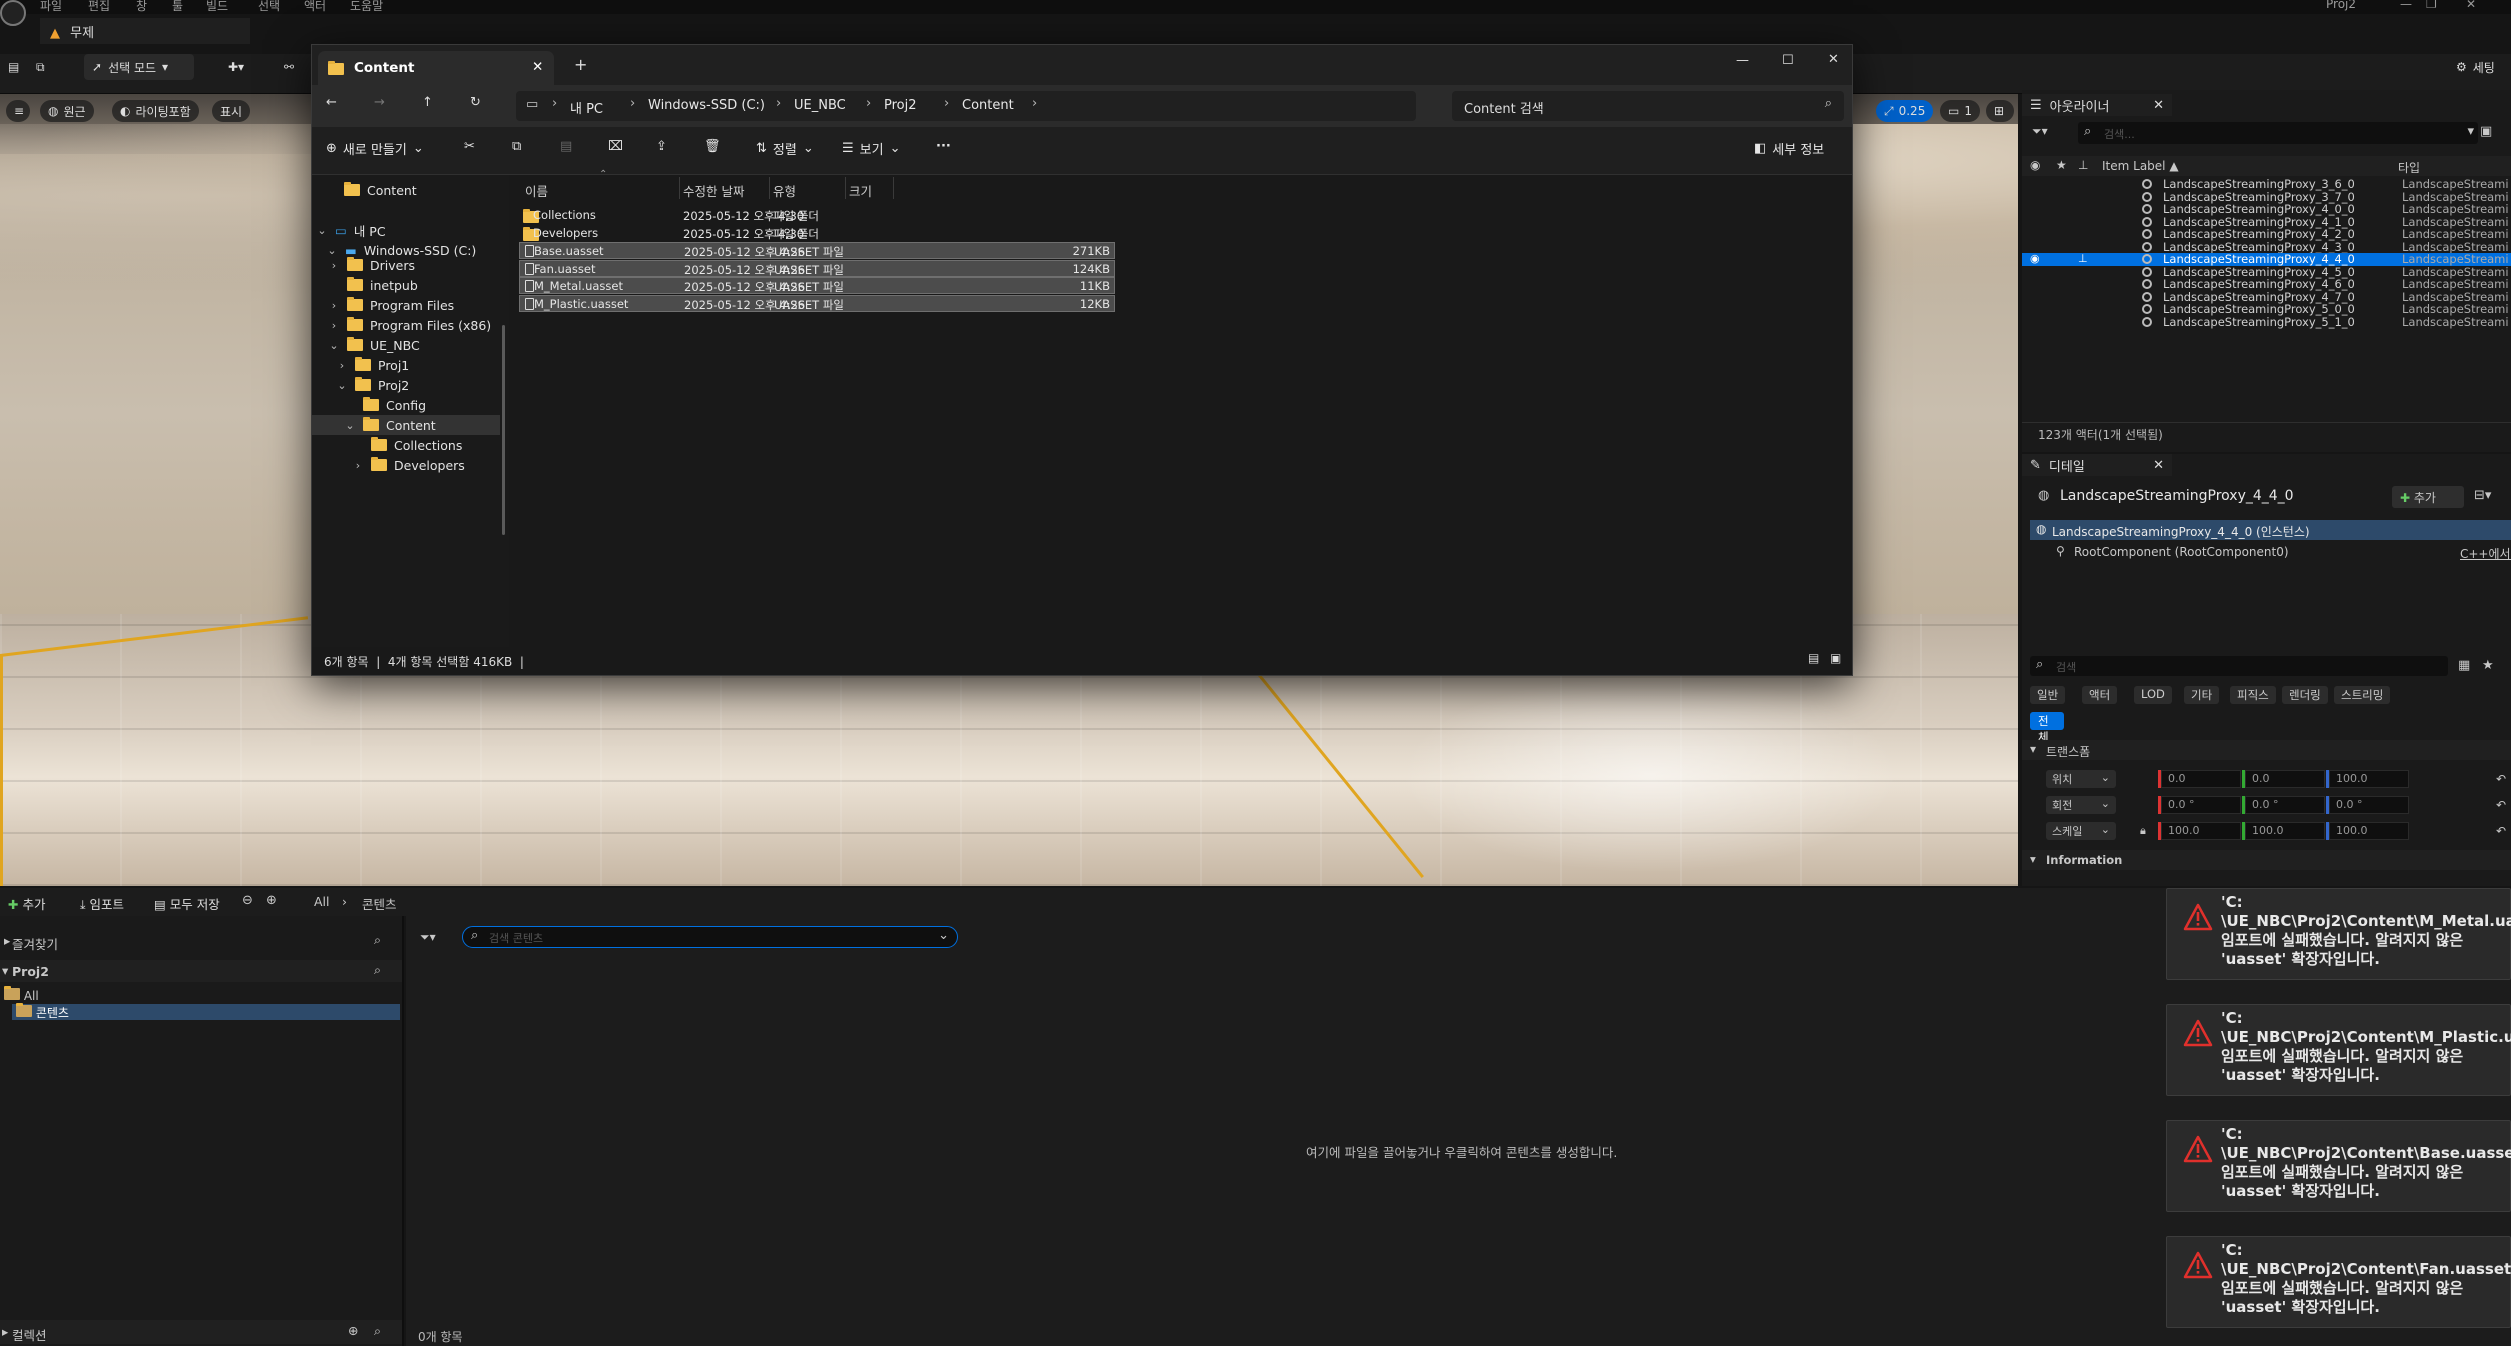 The height and width of the screenshot is (1346, 2511). I want to click on back-icon: ←, so click(331, 102).